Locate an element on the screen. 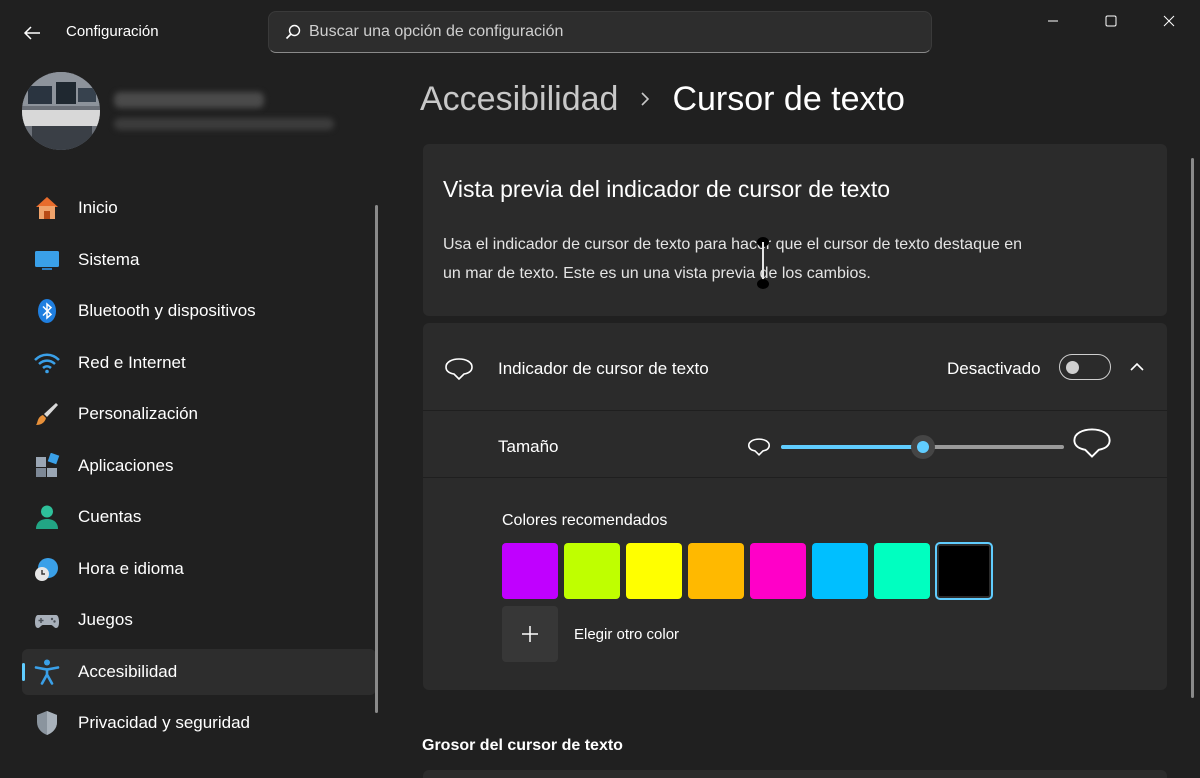 This screenshot has width=1200, height=778. sidebar-item-privacidad: Privacidad y seguridad is located at coordinates (199, 723).